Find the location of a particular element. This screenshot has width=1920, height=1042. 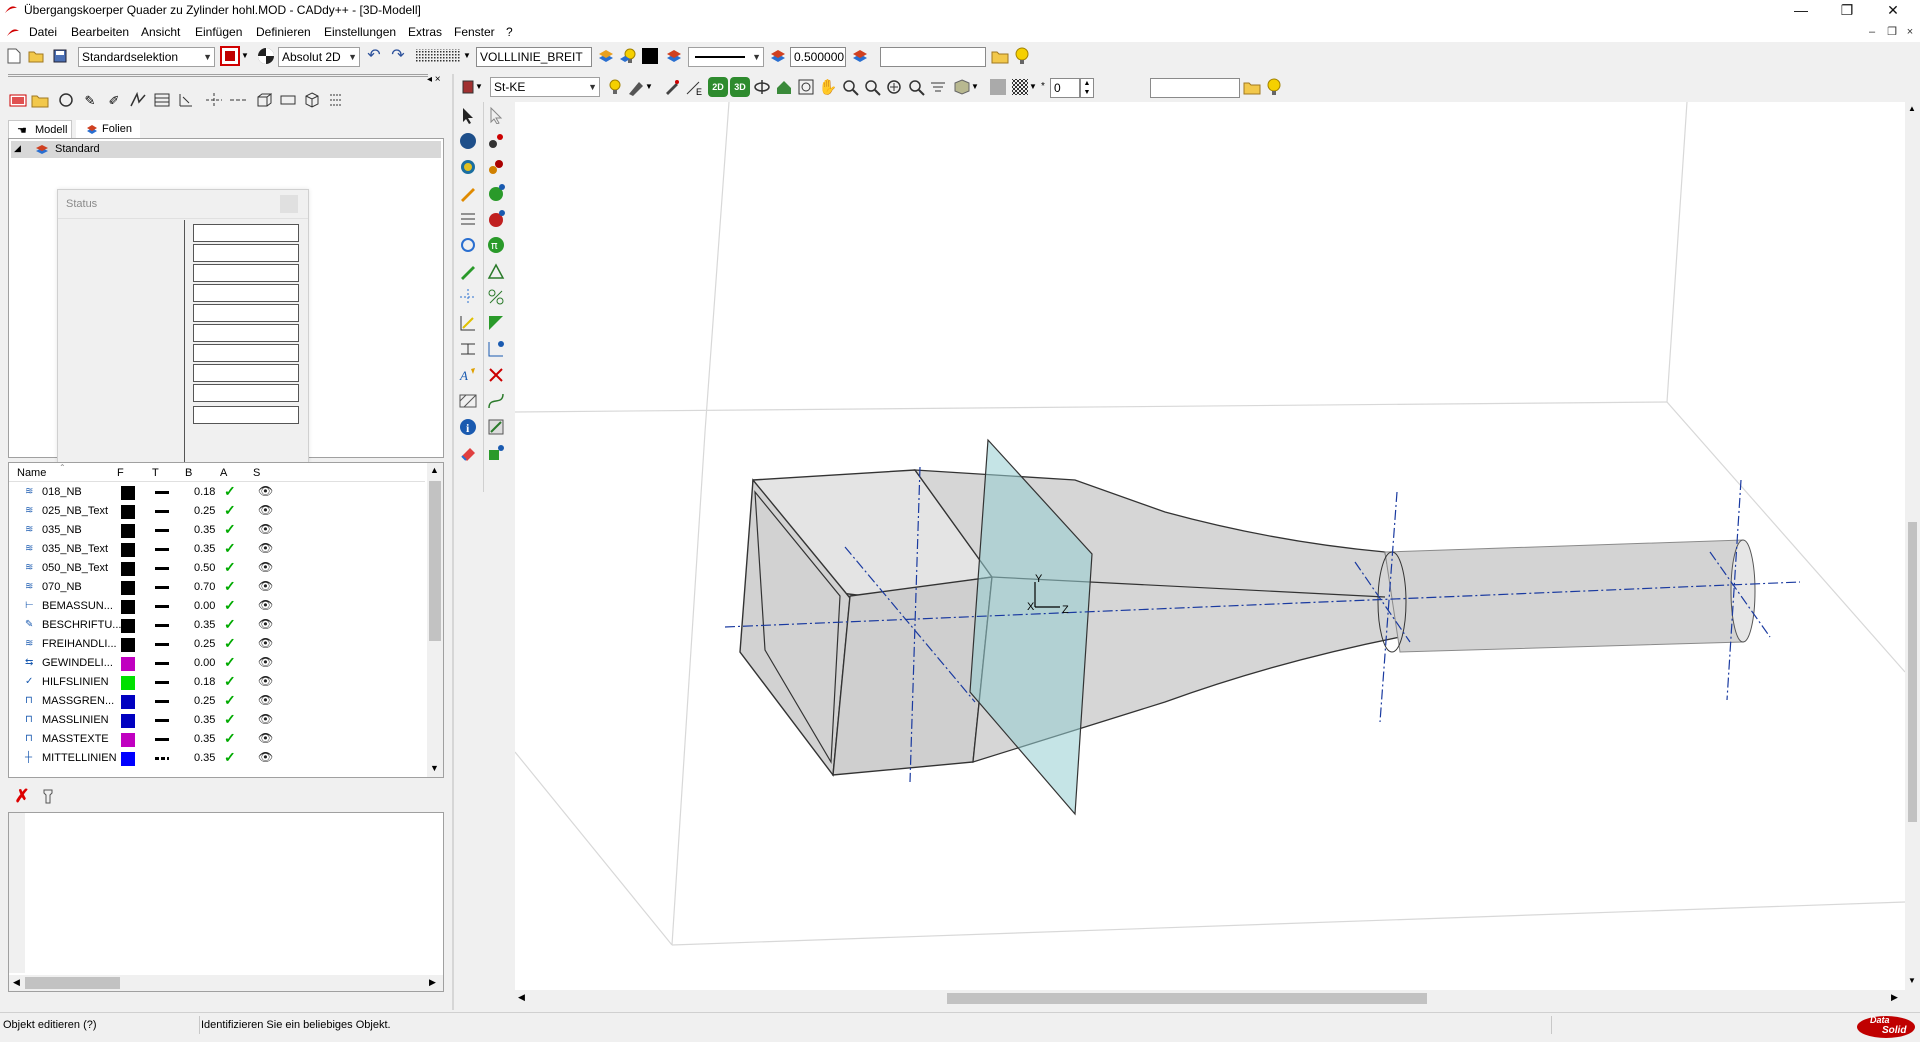

layer-row: ┼ MITTELLINIEN 0.35 ✓ 👁 is located at coordinates (217, 758).